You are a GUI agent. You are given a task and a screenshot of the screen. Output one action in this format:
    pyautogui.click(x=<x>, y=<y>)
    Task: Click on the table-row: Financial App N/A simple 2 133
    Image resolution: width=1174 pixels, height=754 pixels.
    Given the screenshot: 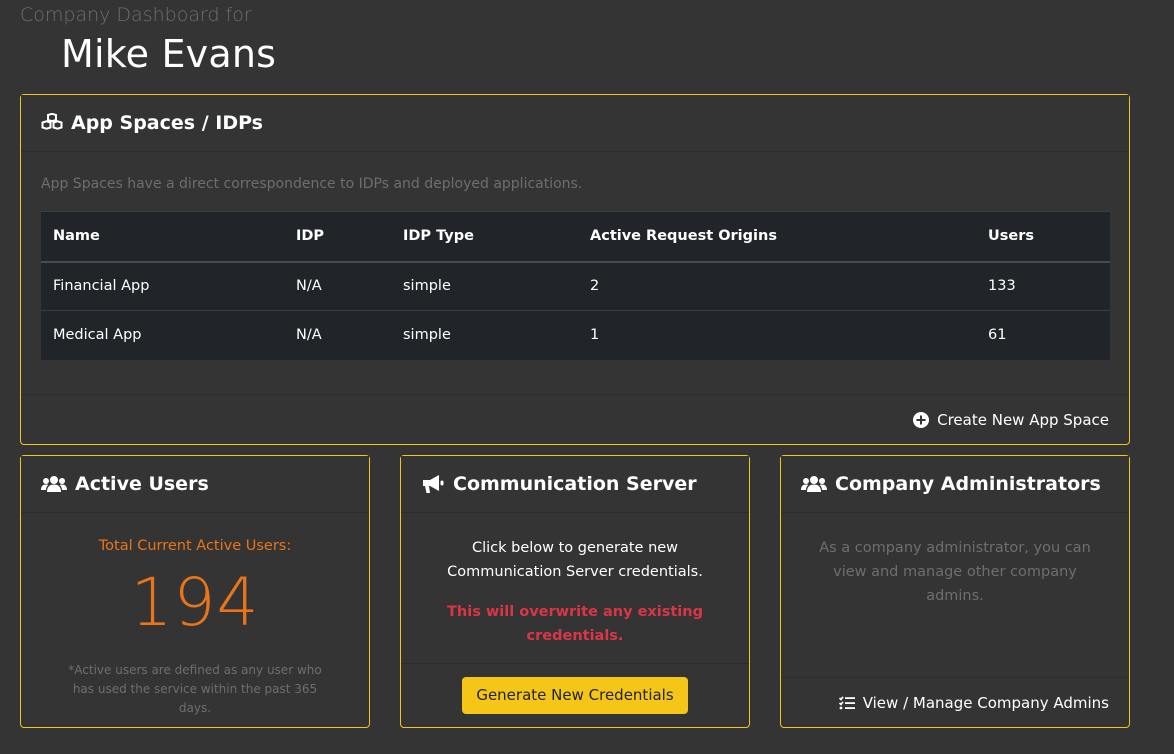 What is the action you would take?
    pyautogui.click(x=575, y=286)
    